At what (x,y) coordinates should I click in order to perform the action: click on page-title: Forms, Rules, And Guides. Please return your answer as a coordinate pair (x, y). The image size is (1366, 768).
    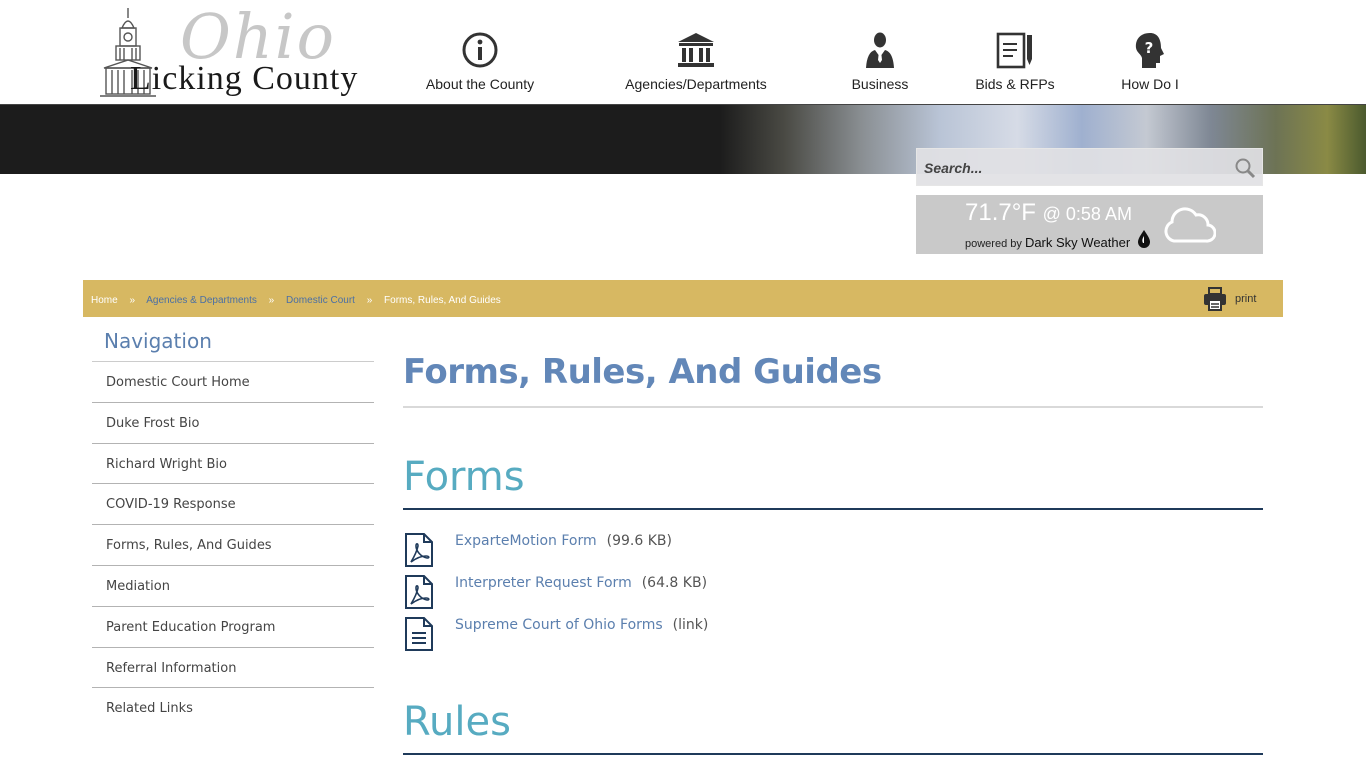
    Looking at the image, I should click on (833, 379).